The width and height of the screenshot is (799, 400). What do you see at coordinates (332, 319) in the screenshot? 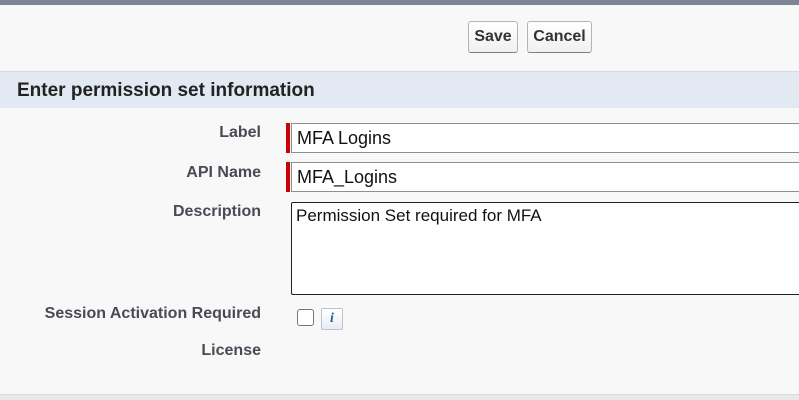
I see `info-icon: i` at bounding box center [332, 319].